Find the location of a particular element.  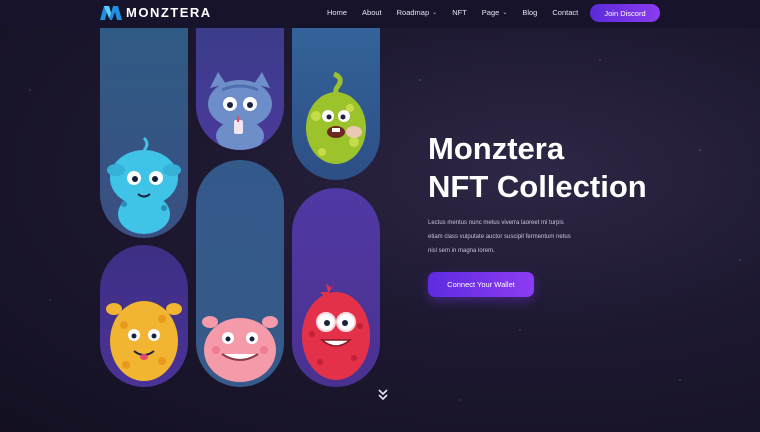

double-chevron-down-icon is located at coordinates (383, 395).